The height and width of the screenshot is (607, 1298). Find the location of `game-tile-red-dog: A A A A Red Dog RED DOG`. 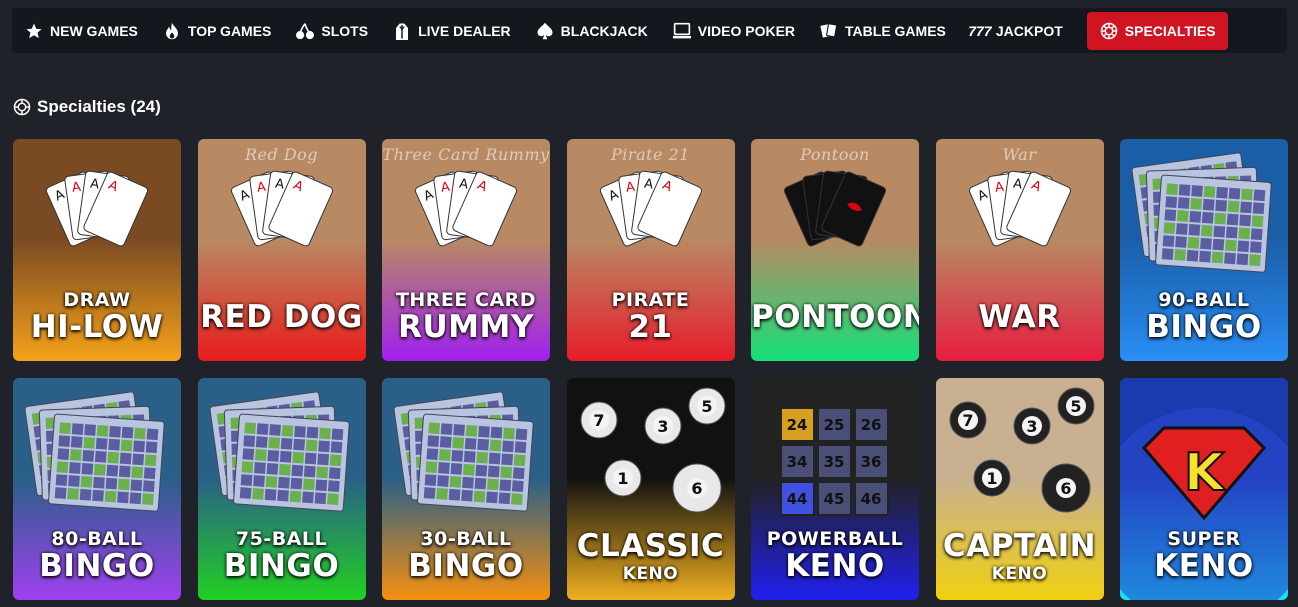

game-tile-red-dog: A A A A Red Dog RED DOG is located at coordinates (281, 250).